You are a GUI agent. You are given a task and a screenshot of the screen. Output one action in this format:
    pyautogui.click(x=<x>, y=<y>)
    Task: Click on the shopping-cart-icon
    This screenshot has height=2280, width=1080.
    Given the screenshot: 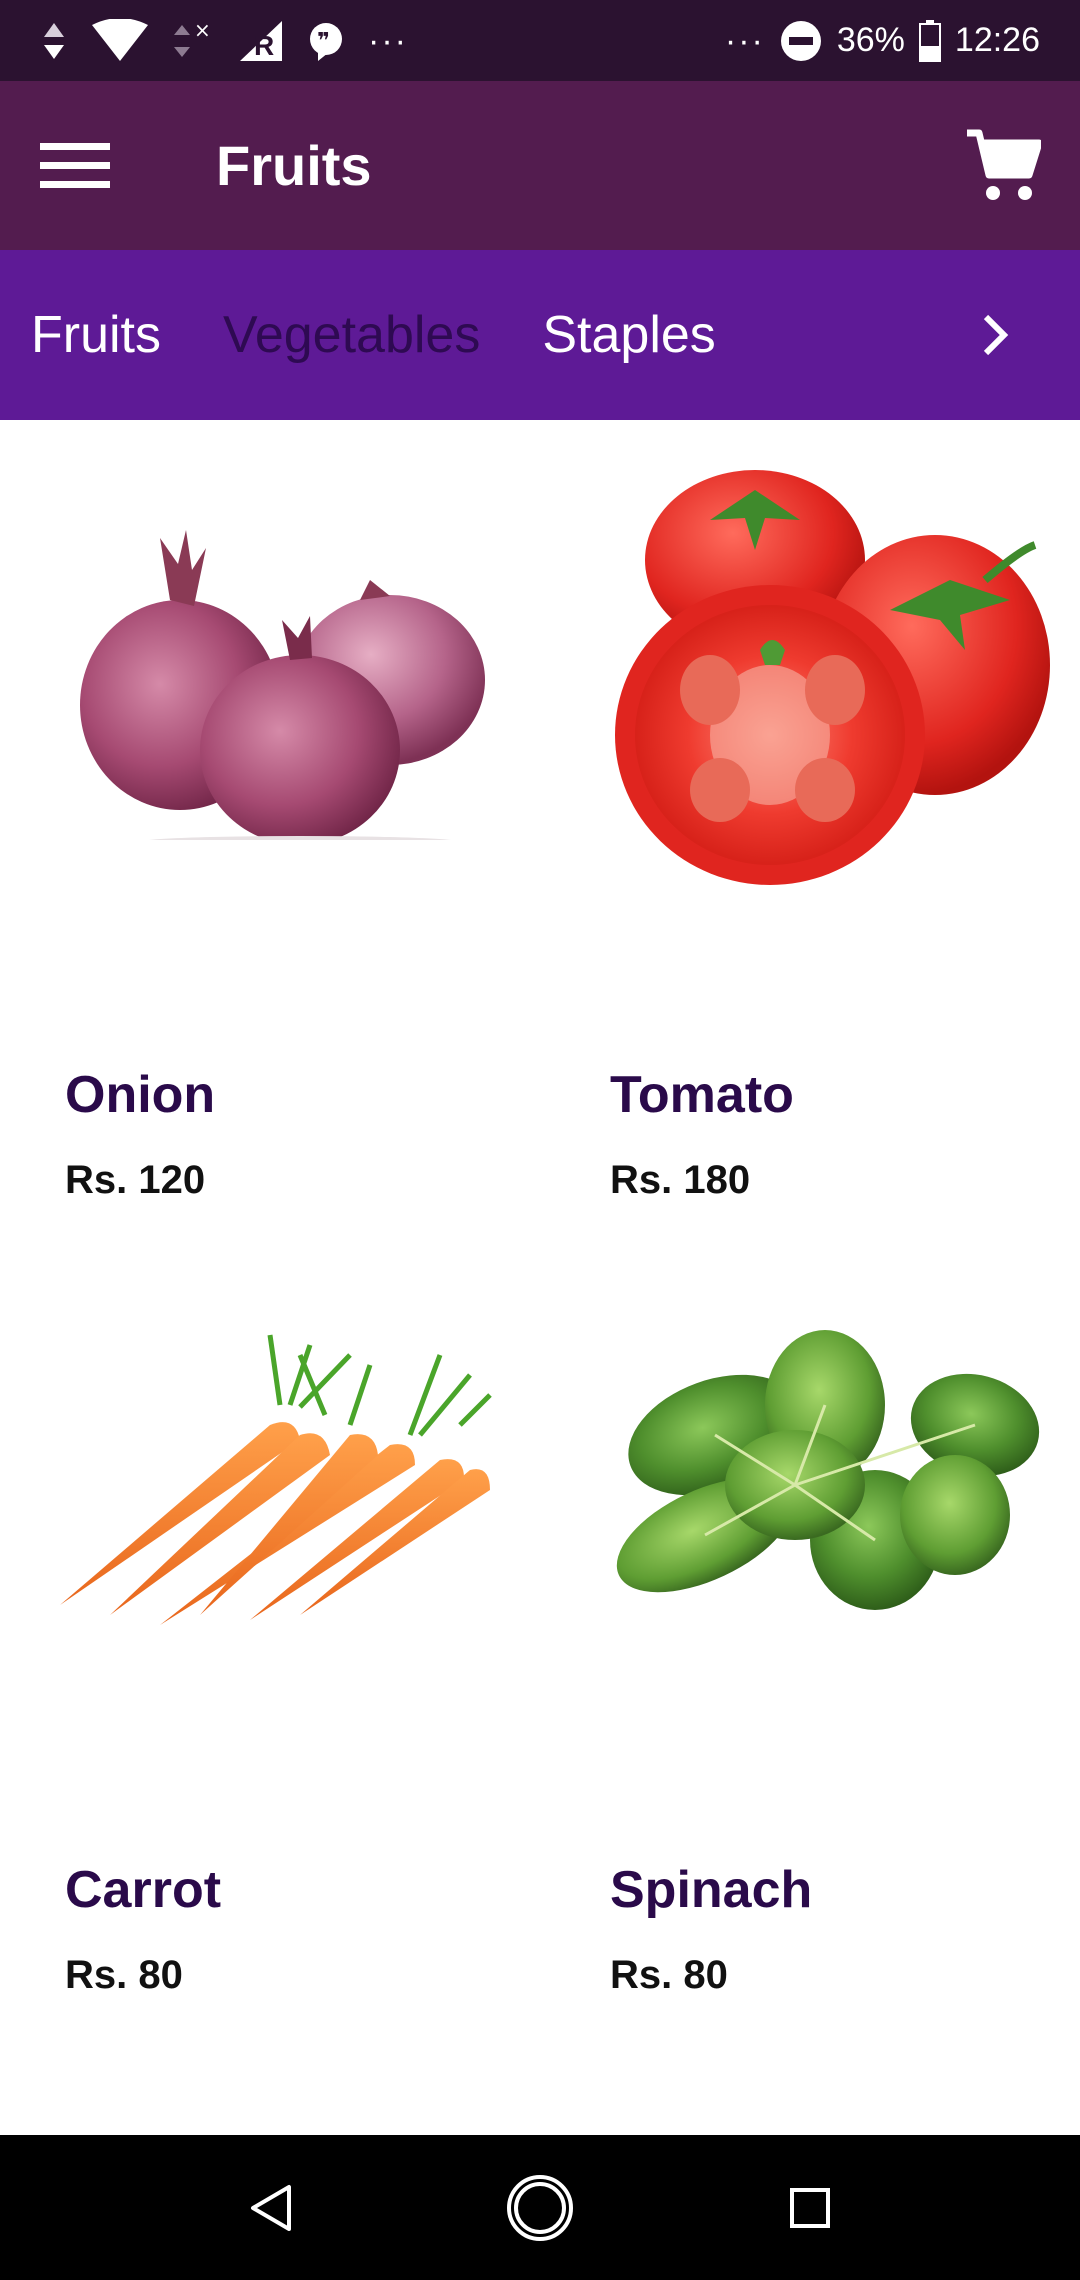 What is the action you would take?
    pyautogui.click(x=1004, y=164)
    